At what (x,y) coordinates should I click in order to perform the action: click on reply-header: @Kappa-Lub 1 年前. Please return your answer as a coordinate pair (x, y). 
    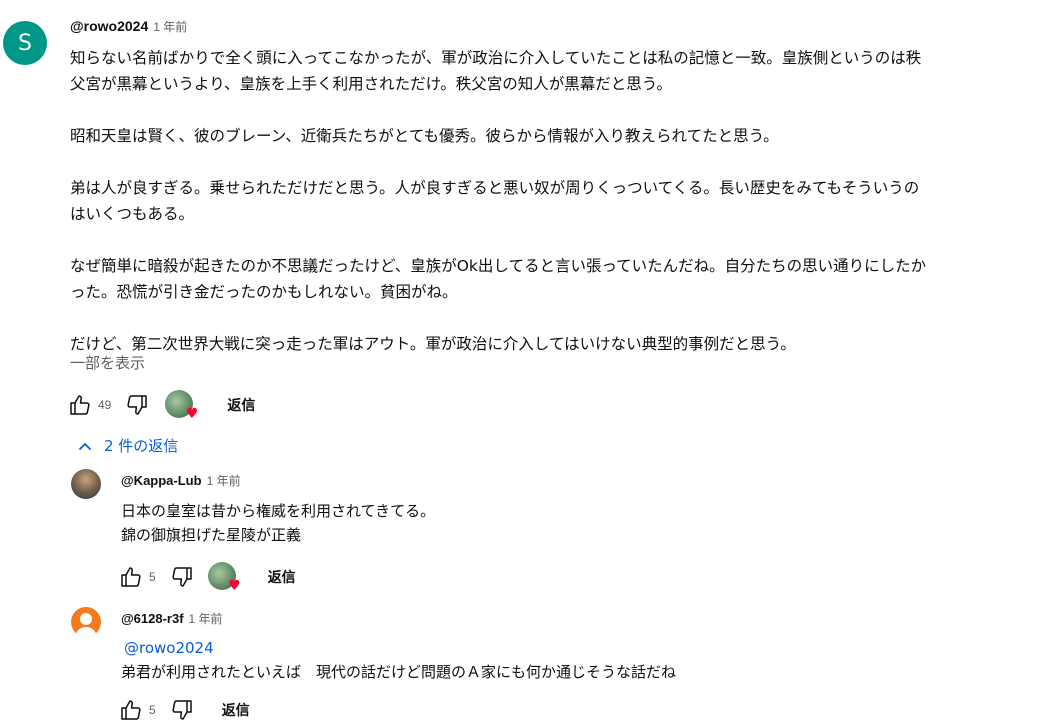
    Looking at the image, I should click on (181, 481).